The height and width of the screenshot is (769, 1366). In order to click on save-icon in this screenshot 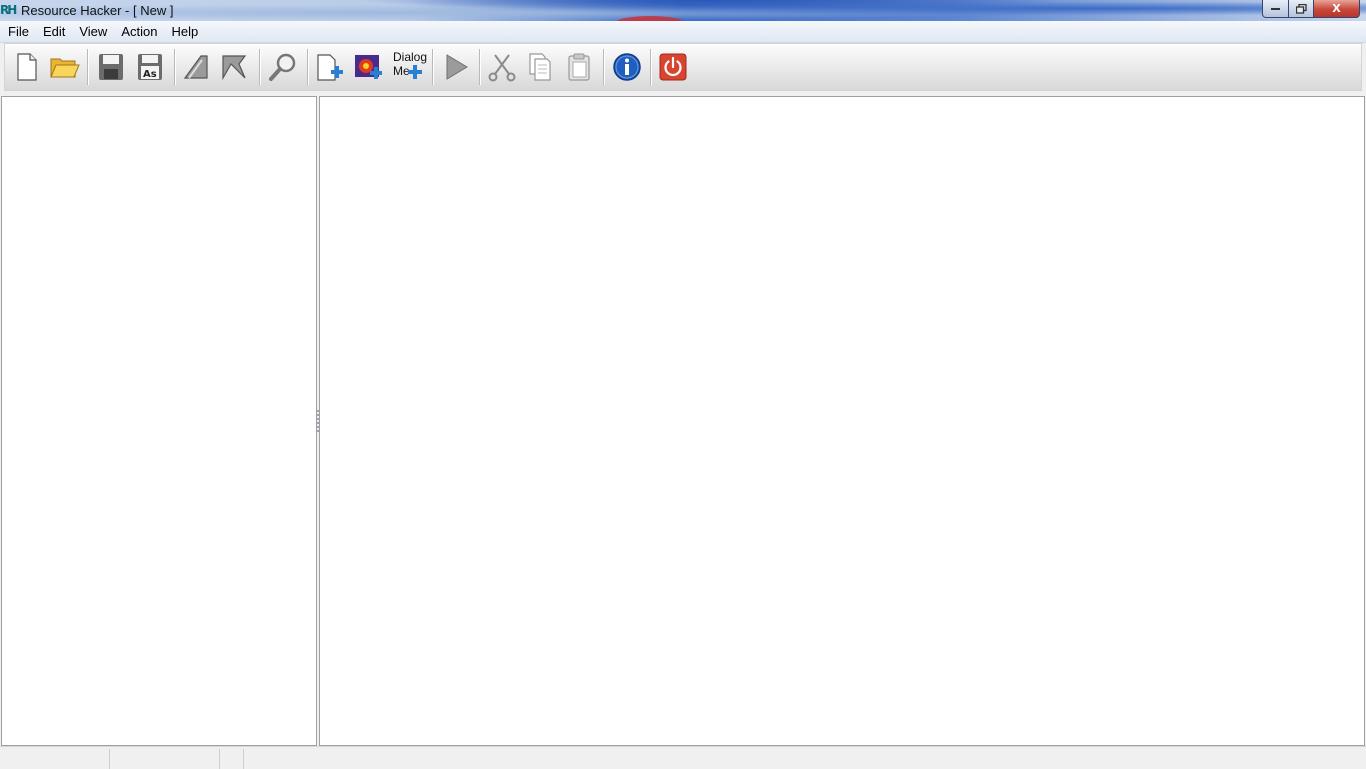, I will do `click(111, 67)`.